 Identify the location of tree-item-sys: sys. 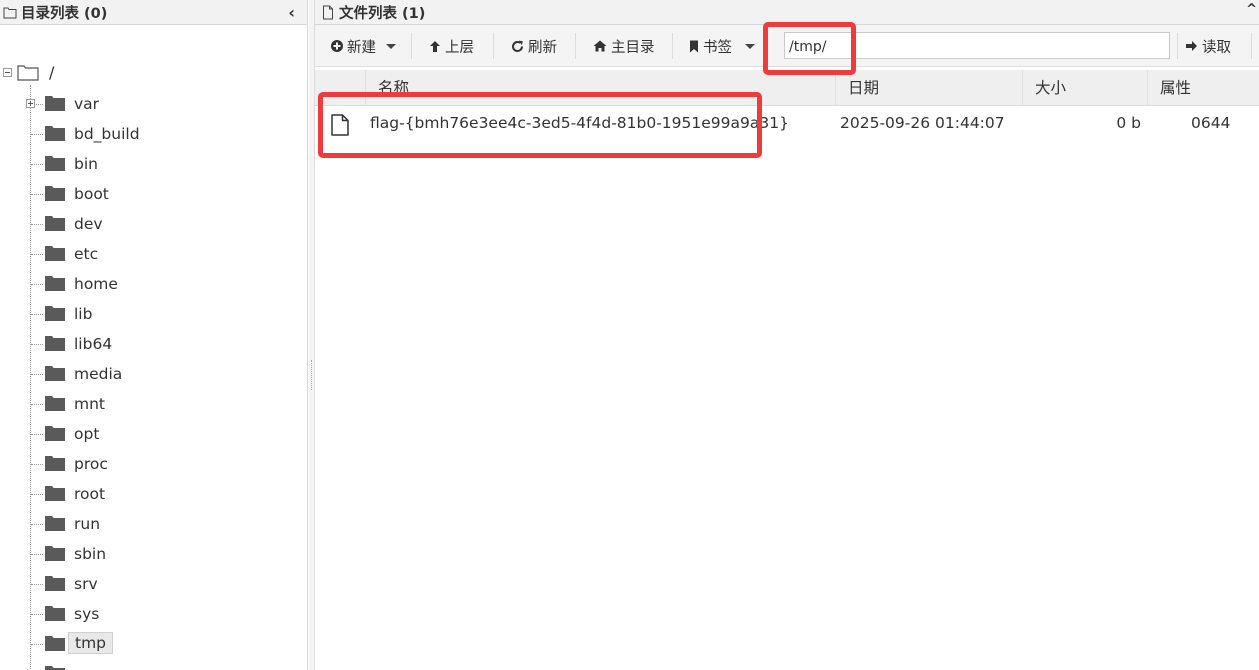
(150, 614).